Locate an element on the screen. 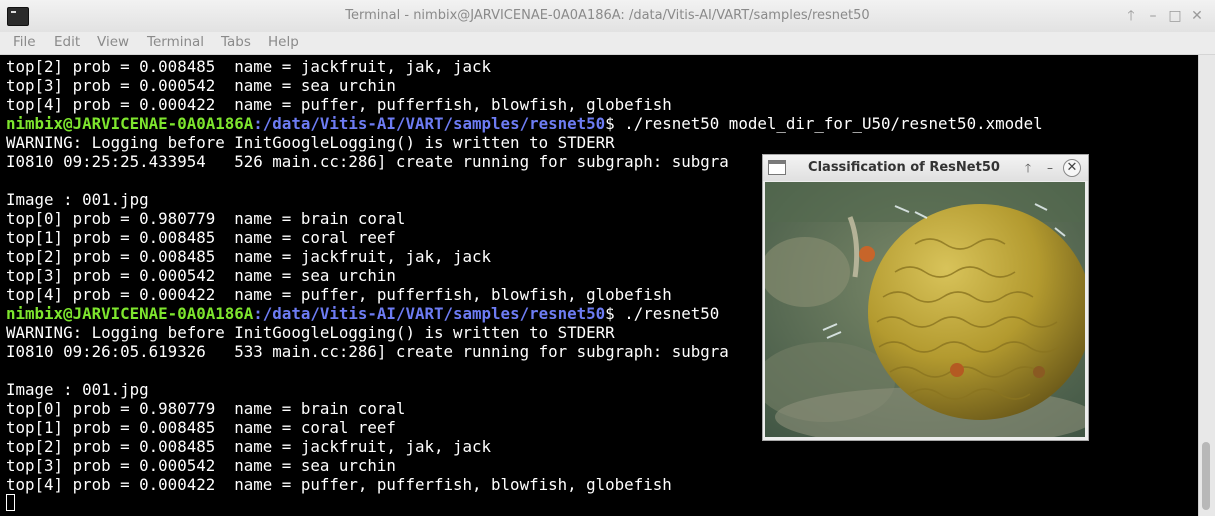 The image size is (1215, 516). classification-window-titlebar: Classification of ResNet50 🡑 – ✕ is located at coordinates (925, 168).